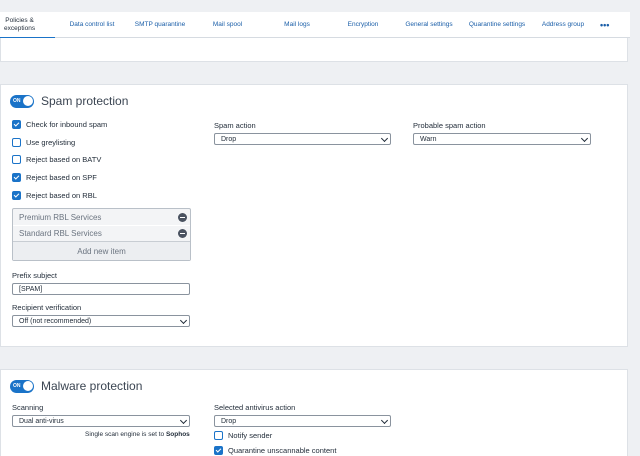  I want to click on checkbox-label: Reject based on BATV, so click(64, 159).